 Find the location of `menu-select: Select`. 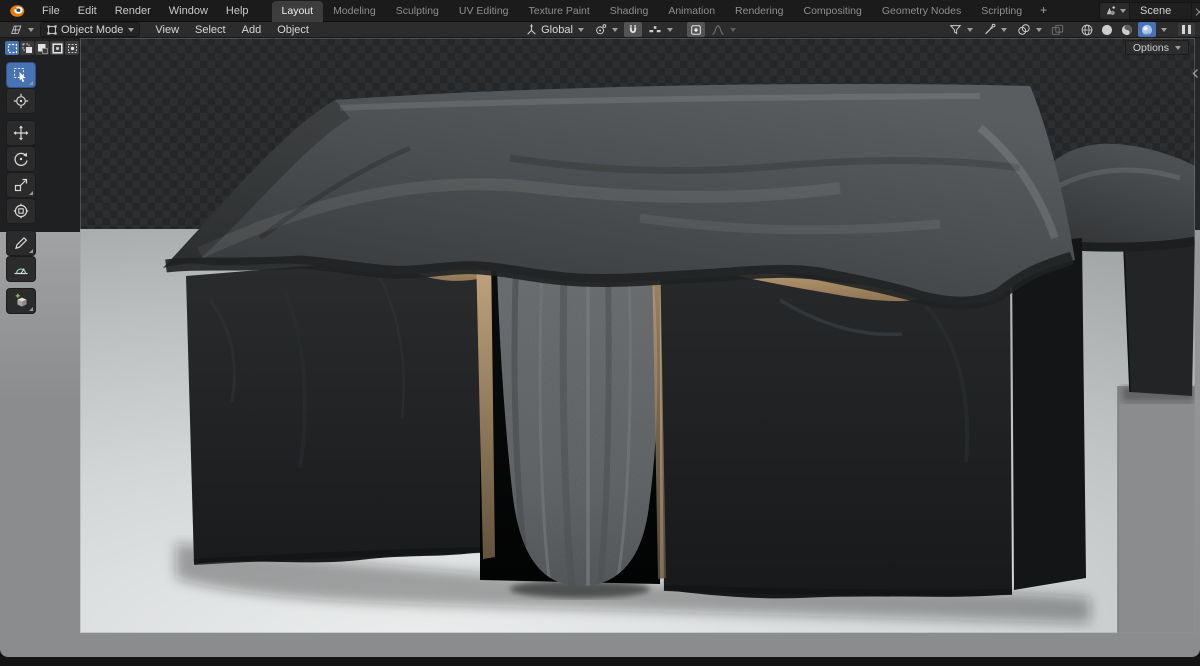

menu-select: Select is located at coordinates (210, 30).